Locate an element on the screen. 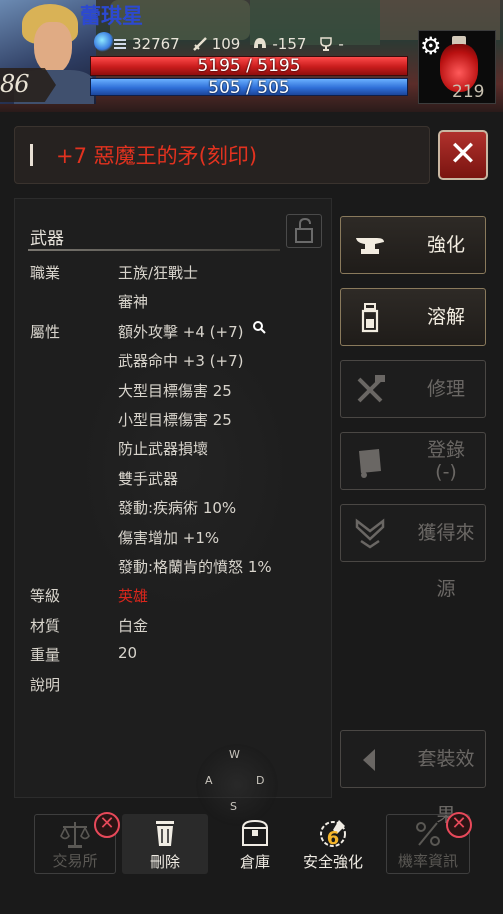  tools-icon is located at coordinates (371, 389).